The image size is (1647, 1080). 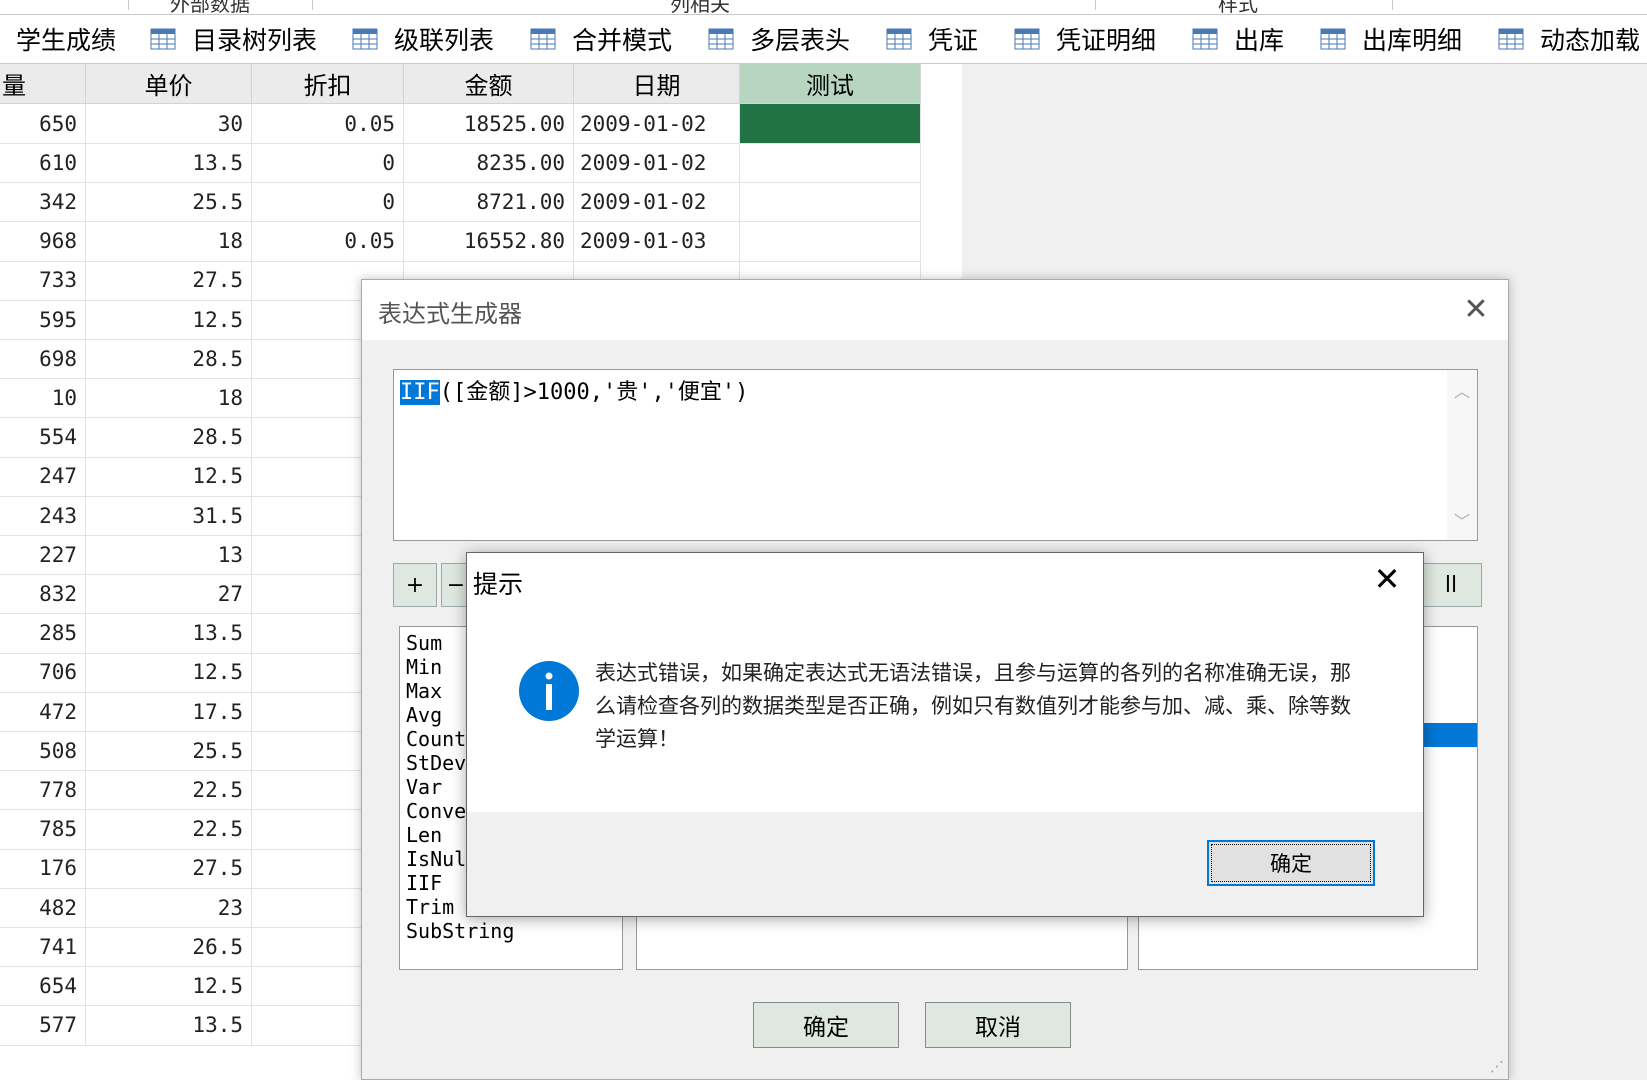 I want to click on cell-quantity: 706, so click(x=43, y=672).